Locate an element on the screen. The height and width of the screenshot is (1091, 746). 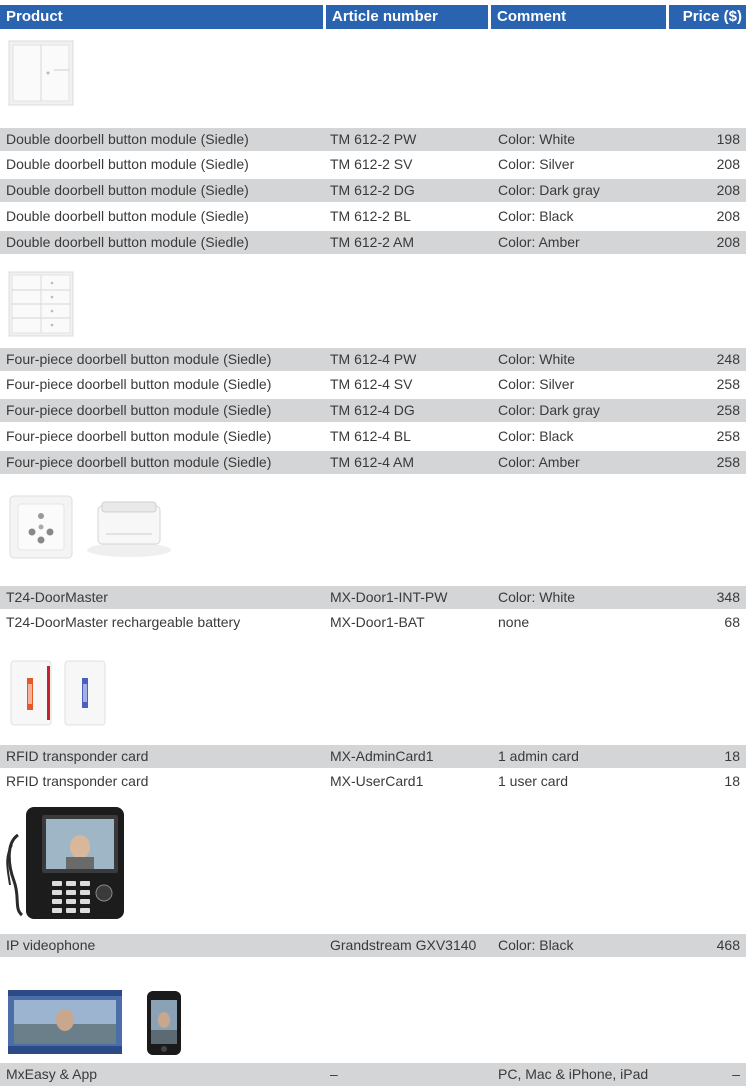
mxeasy-screenshot-image is located at coordinates (65, 1022).